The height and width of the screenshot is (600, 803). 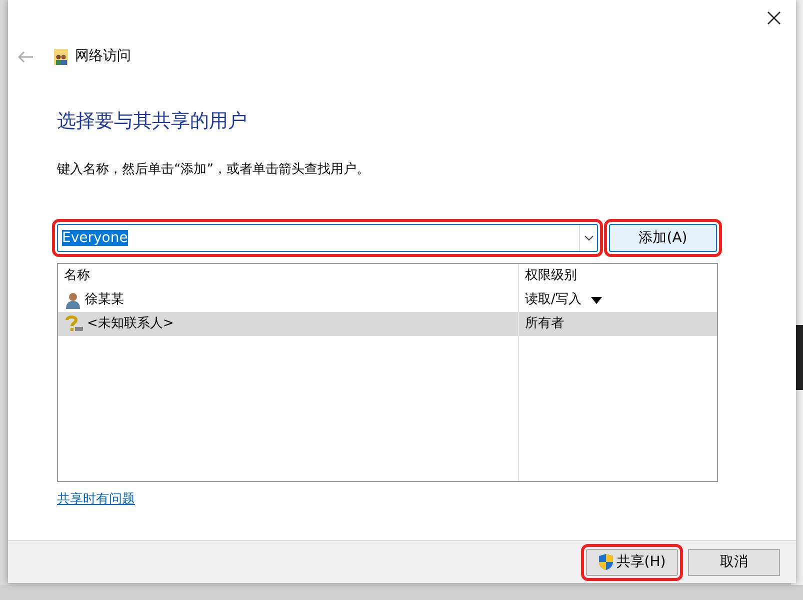 What do you see at coordinates (74, 324) in the screenshot?
I see `unknown-contact-icon` at bounding box center [74, 324].